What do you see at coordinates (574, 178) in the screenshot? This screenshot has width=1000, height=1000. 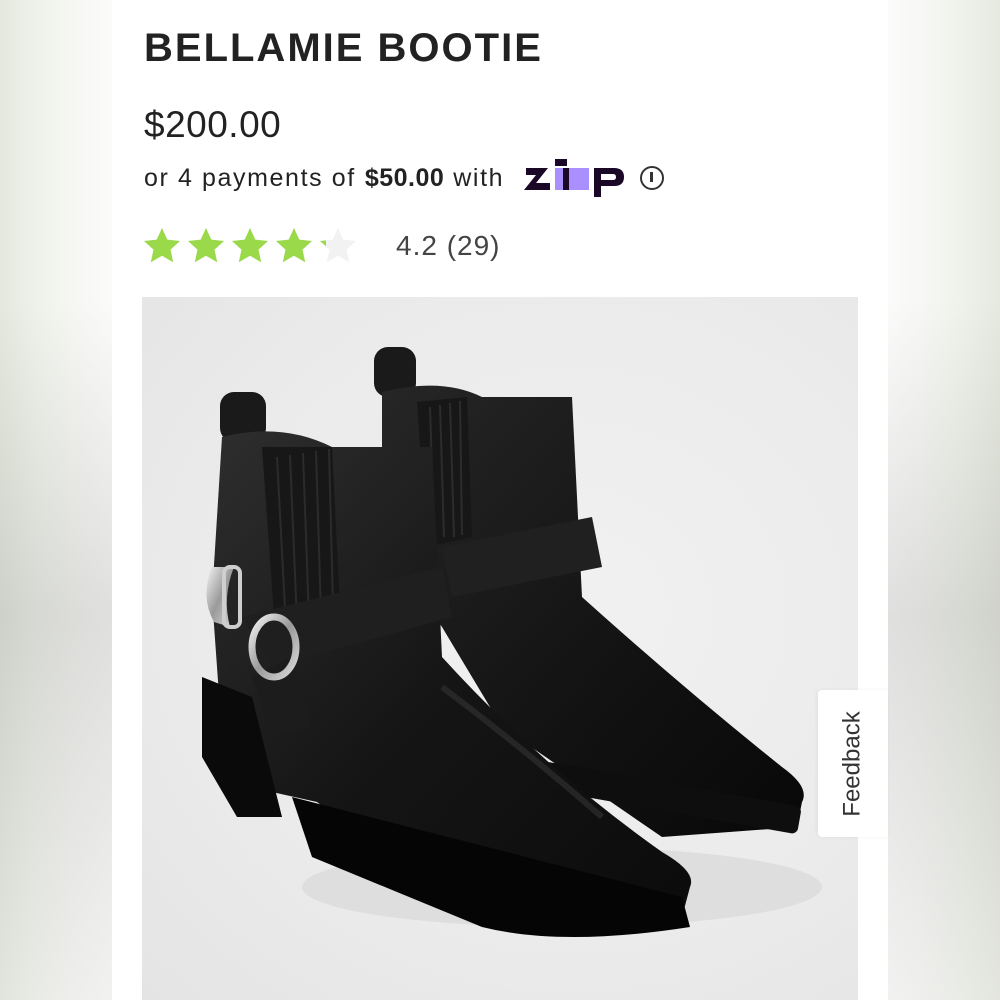 I see `zip-logo-icon` at bounding box center [574, 178].